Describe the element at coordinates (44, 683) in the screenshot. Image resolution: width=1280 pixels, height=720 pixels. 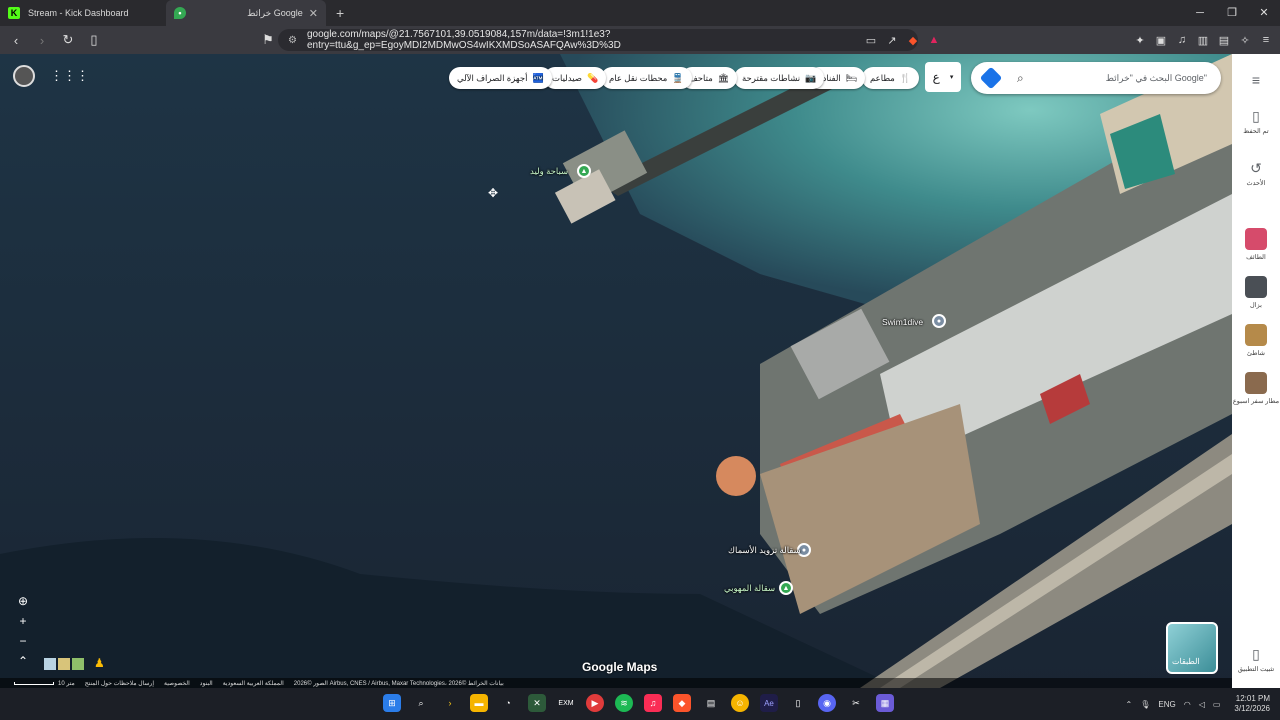
I see `scale-bar: 10 متر` at that location.